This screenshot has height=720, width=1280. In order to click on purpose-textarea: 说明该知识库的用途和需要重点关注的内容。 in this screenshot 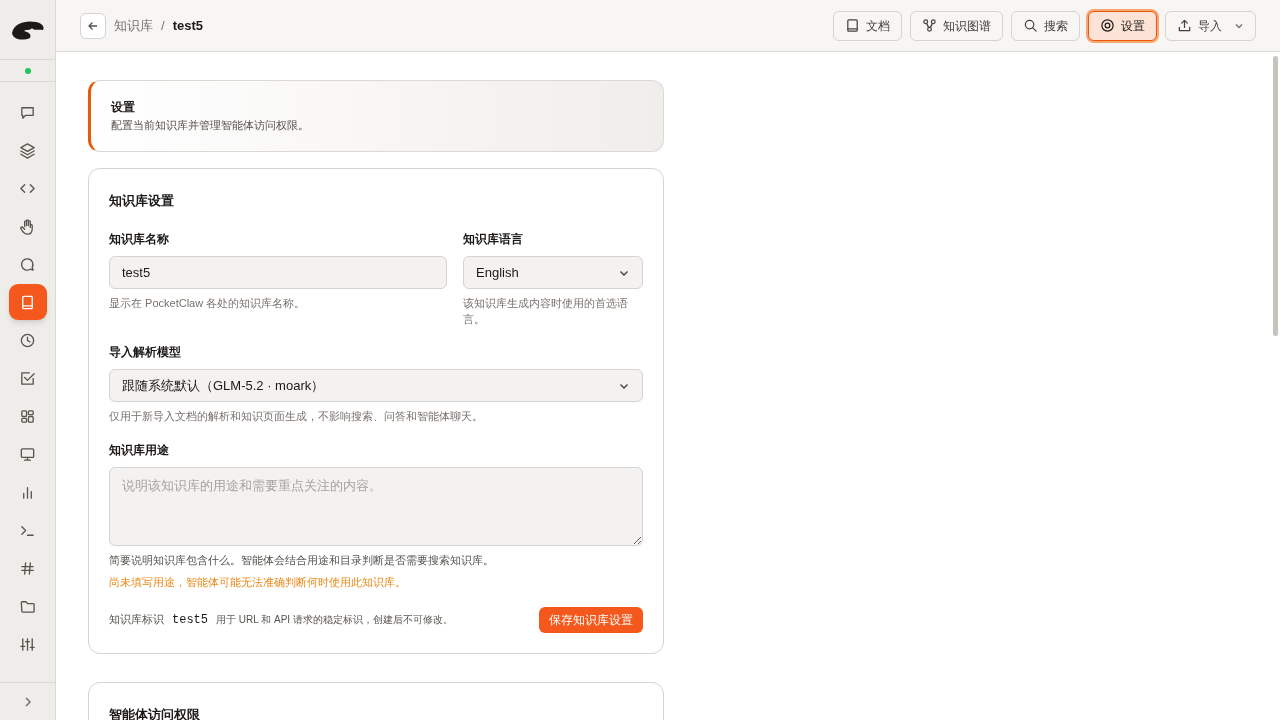, I will do `click(376, 506)`.